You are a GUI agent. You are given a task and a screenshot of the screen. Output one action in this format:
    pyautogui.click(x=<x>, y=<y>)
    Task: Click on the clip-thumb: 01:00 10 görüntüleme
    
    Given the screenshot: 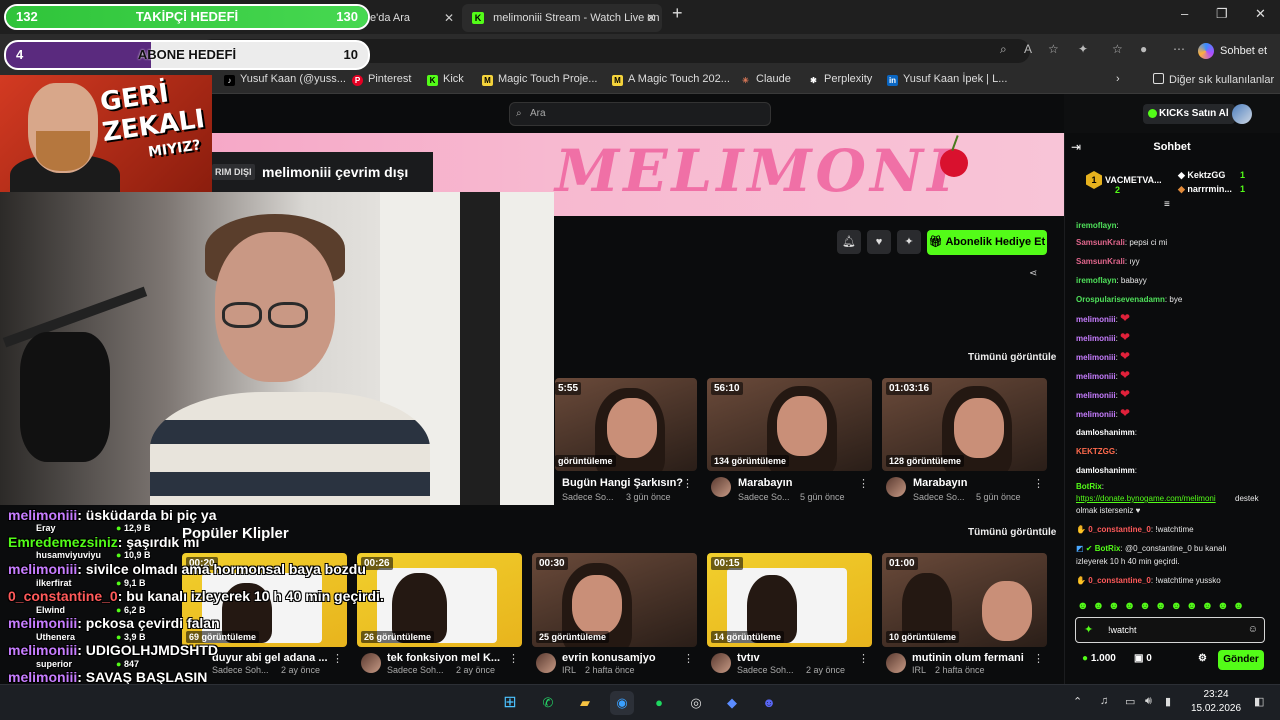 What is the action you would take?
    pyautogui.click(x=964, y=600)
    